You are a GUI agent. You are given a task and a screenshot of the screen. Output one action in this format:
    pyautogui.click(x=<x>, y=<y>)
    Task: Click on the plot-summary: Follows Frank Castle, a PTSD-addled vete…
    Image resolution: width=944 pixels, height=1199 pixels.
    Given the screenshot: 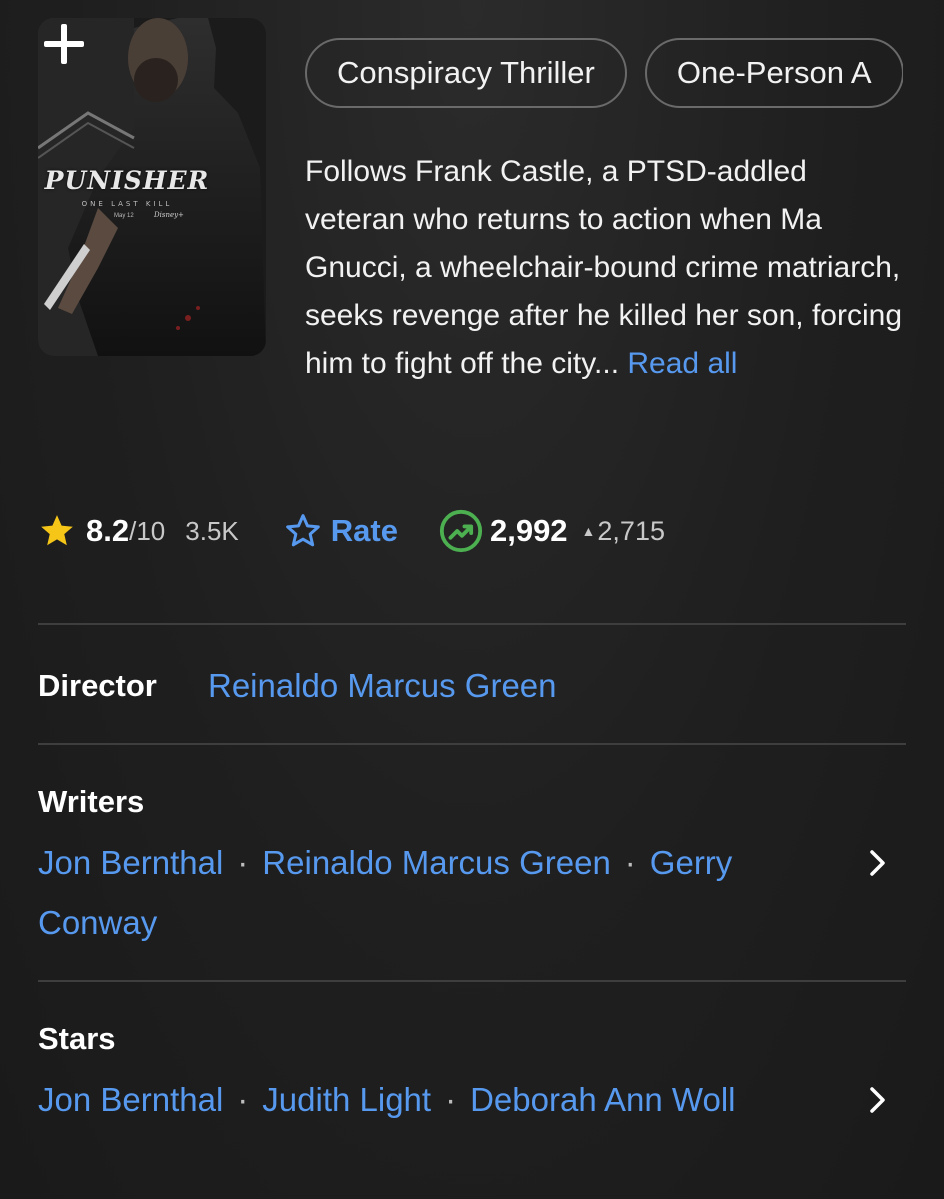 What is the action you would take?
    pyautogui.click(x=605, y=268)
    